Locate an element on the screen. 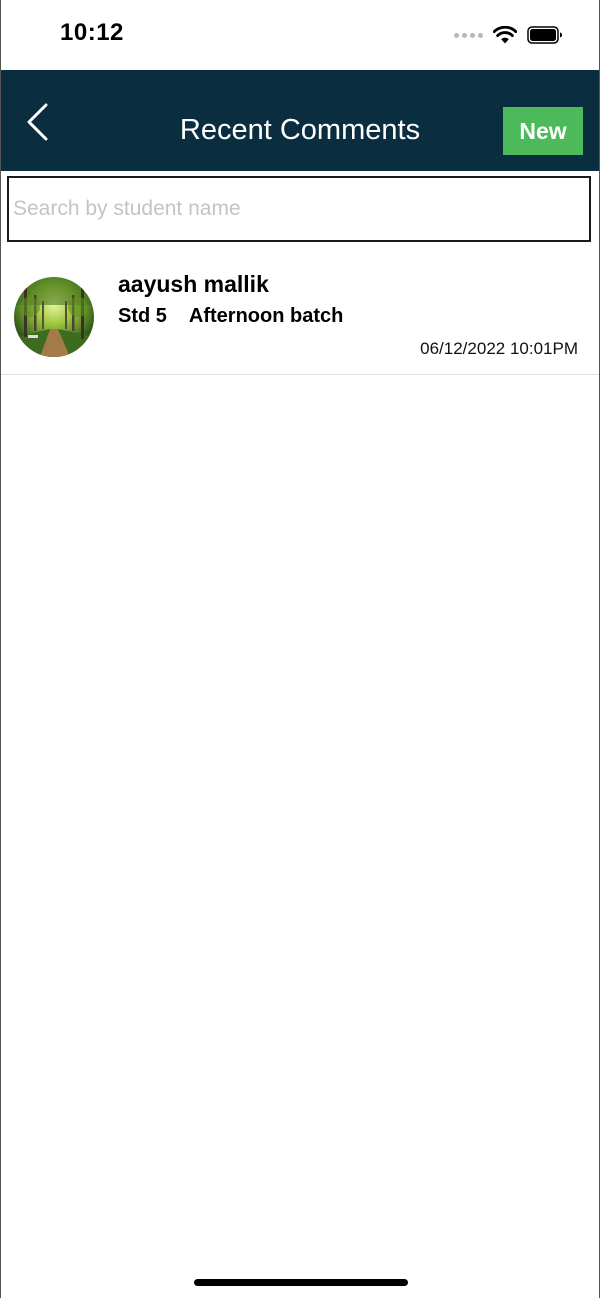  status-icons is located at coordinates (508, 35).